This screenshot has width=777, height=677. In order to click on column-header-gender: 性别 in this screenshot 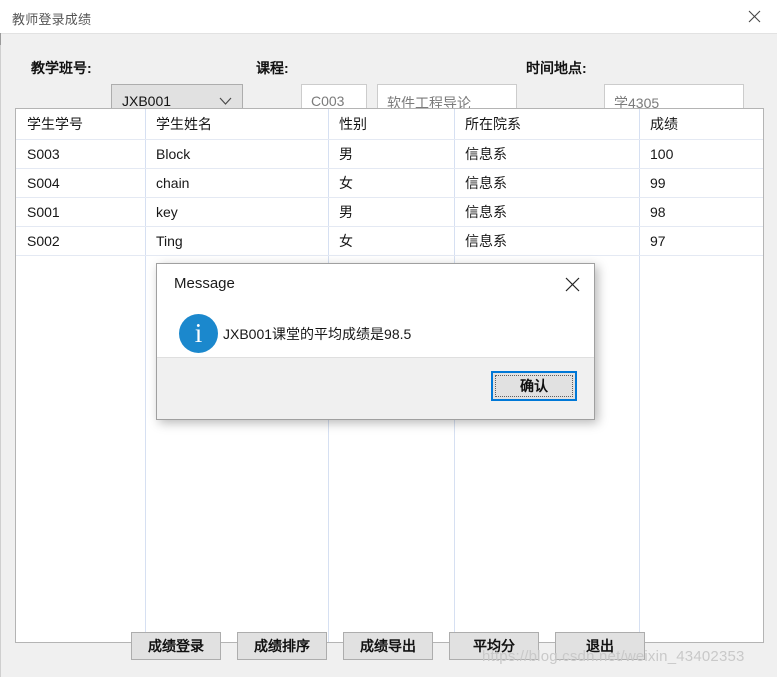, I will do `click(391, 124)`.